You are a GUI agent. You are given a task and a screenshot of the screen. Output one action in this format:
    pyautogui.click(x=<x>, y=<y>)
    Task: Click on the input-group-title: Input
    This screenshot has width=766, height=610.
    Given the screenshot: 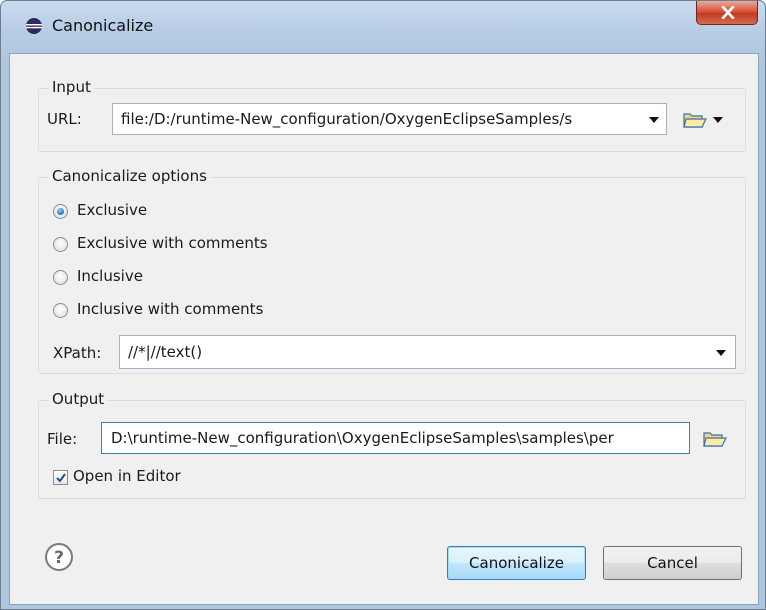 What is the action you would take?
    pyautogui.click(x=71, y=87)
    